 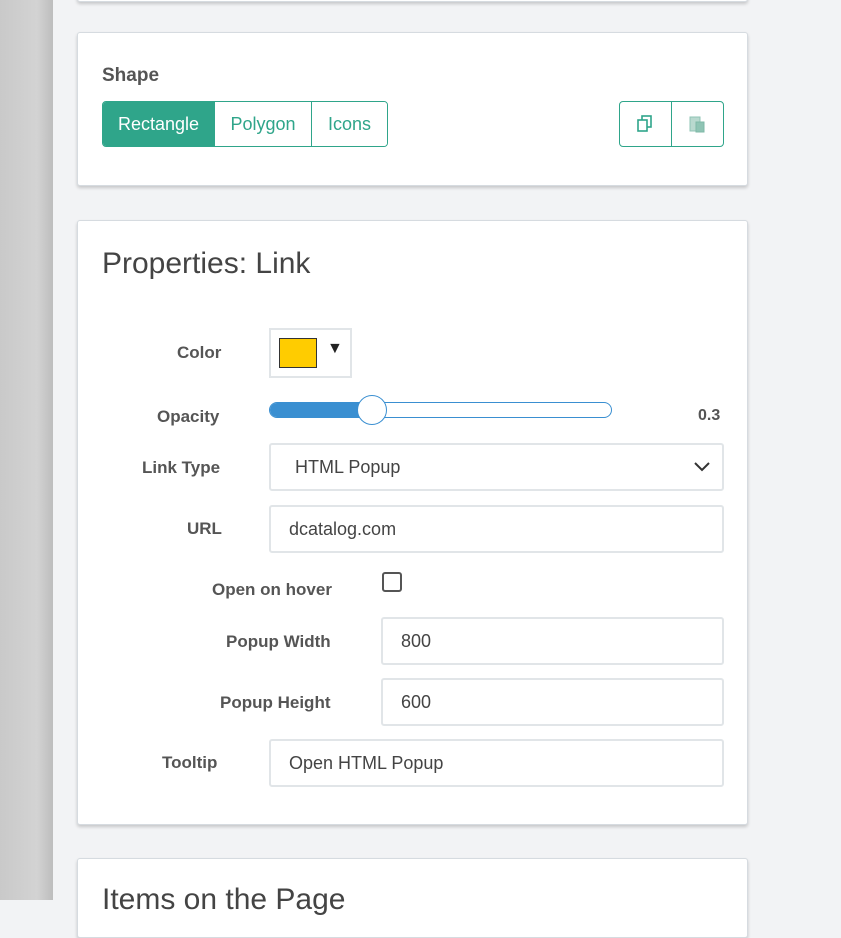 What do you see at coordinates (496, 763) in the screenshot?
I see `tooltip-field: Open HTML Popup` at bounding box center [496, 763].